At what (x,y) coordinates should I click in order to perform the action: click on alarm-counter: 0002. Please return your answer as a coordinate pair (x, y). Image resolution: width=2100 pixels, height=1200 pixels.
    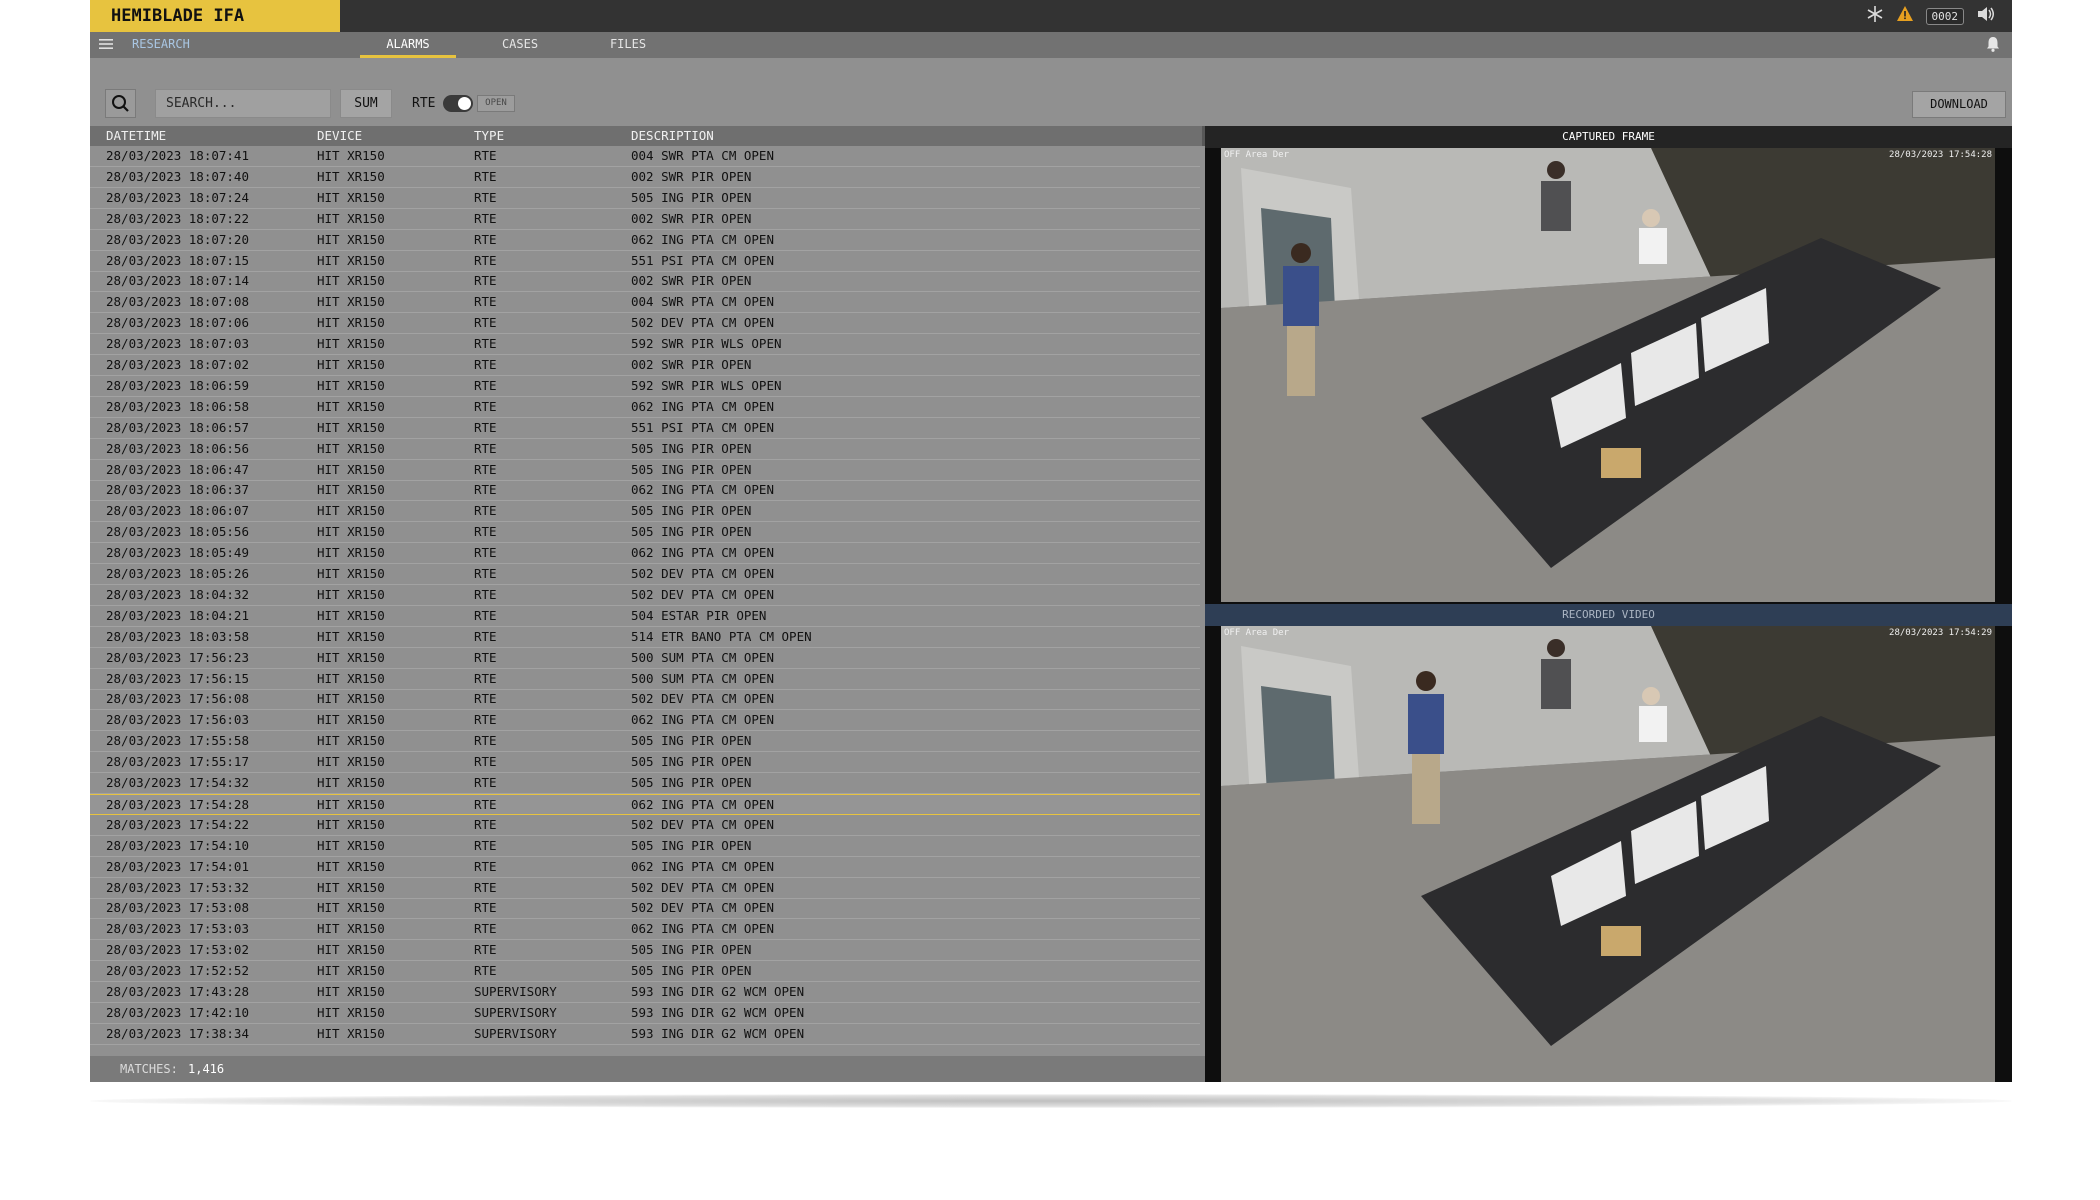
    Looking at the image, I should click on (1944, 16).